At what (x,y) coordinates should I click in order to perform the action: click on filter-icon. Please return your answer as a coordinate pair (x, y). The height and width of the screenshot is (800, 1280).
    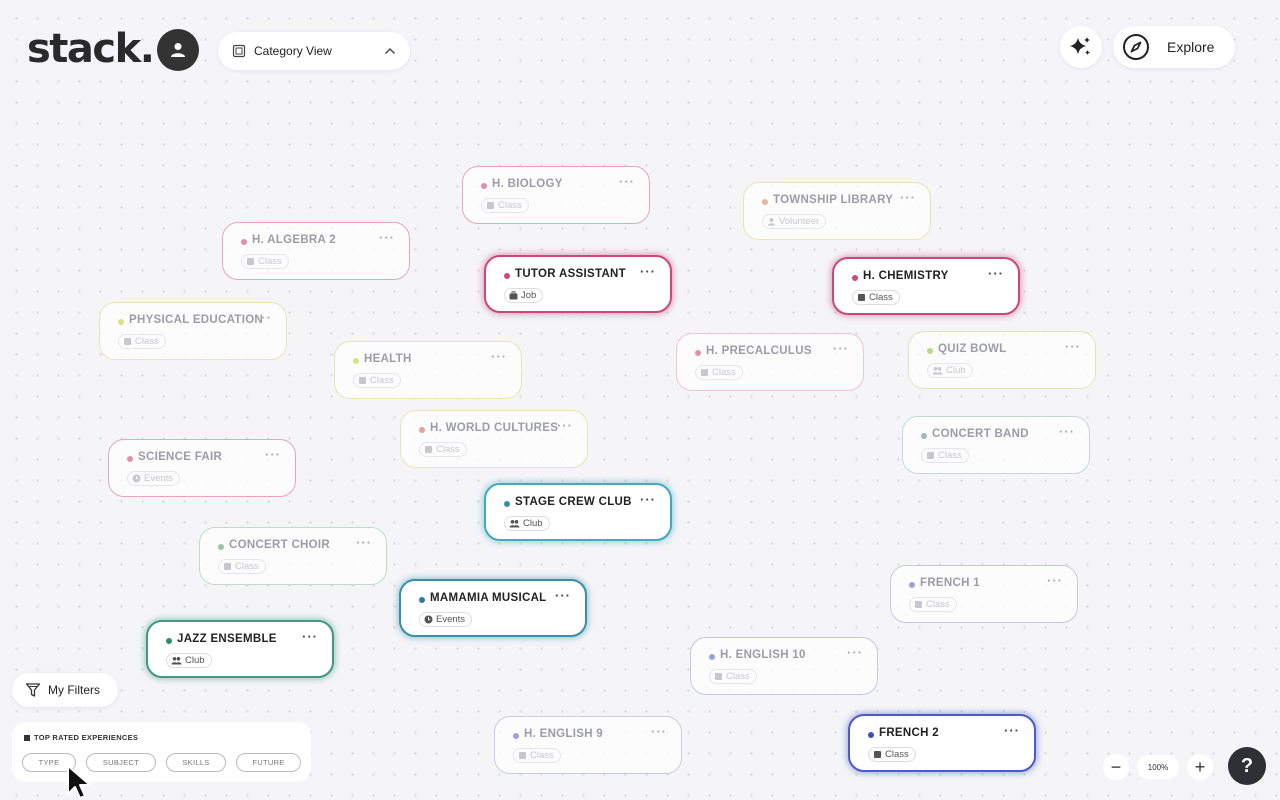
    Looking at the image, I should click on (33, 690).